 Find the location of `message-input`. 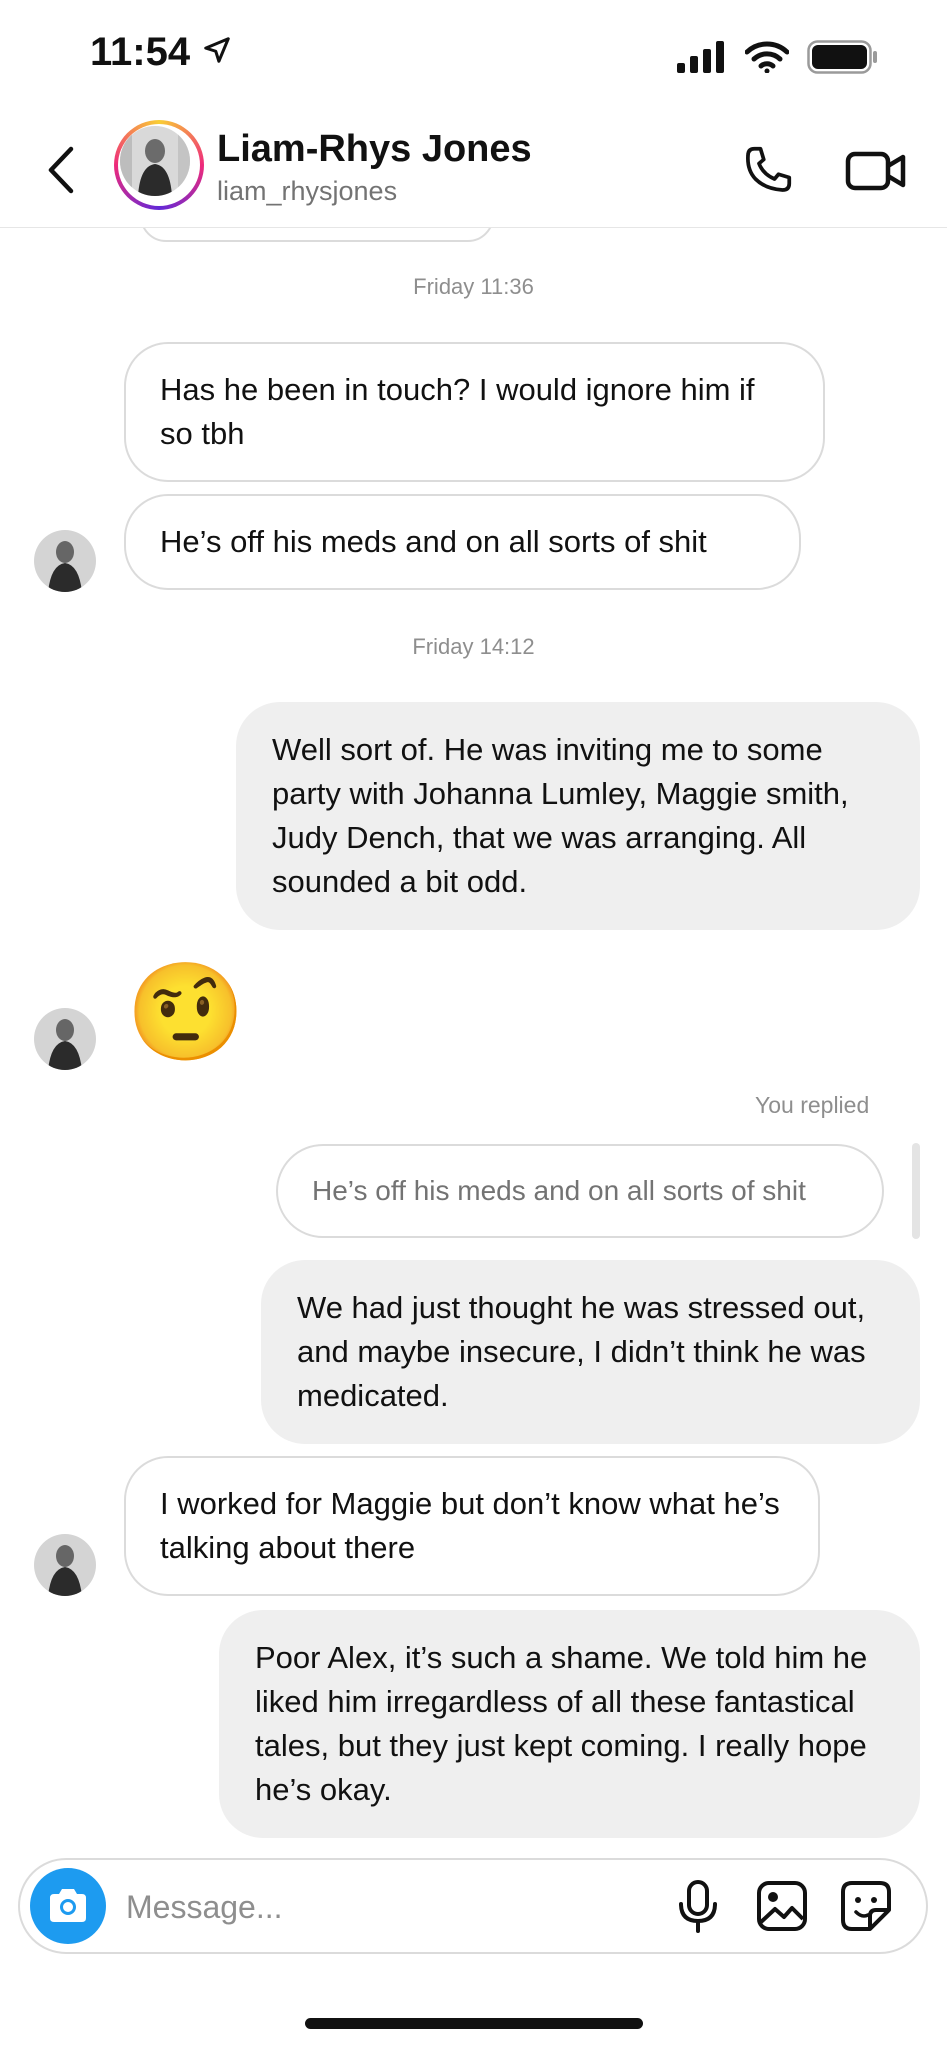

message-input is located at coordinates (366, 1907).